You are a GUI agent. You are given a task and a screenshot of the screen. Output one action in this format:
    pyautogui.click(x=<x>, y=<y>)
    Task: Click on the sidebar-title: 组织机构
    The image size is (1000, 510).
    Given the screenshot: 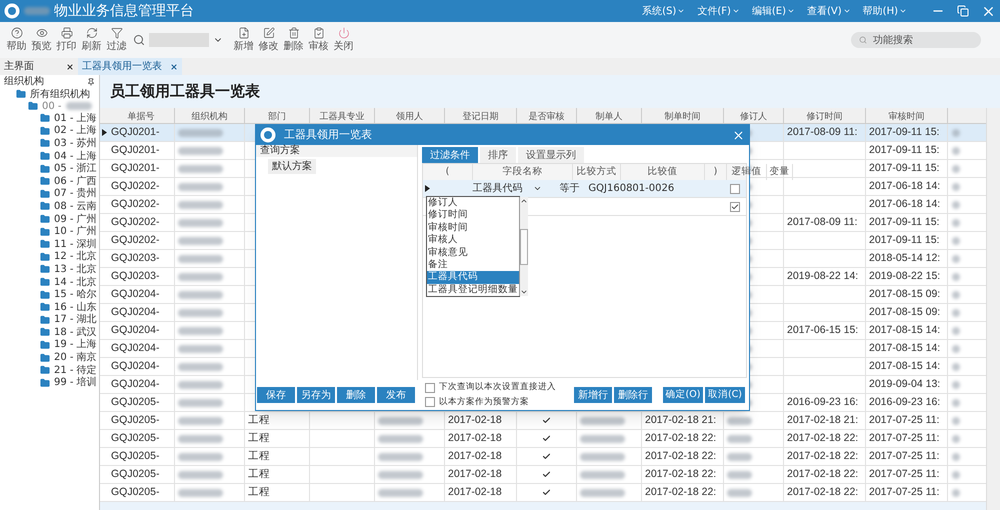 What is the action you would take?
    pyautogui.click(x=24, y=81)
    